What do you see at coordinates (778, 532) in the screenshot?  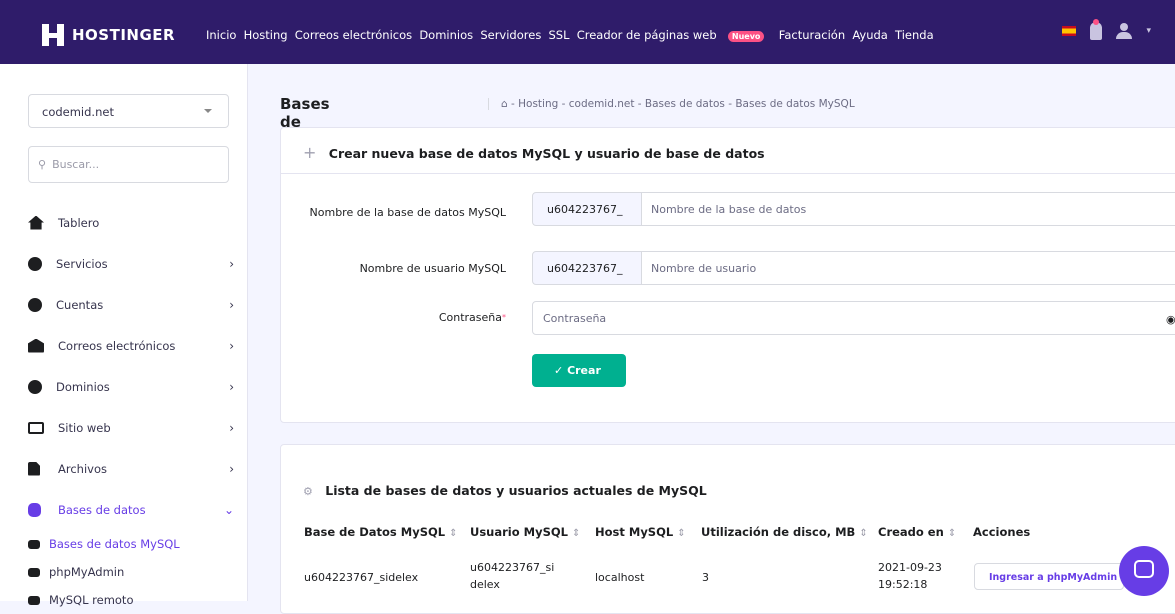 I see `col-header-label: Utilización de disco, MB` at bounding box center [778, 532].